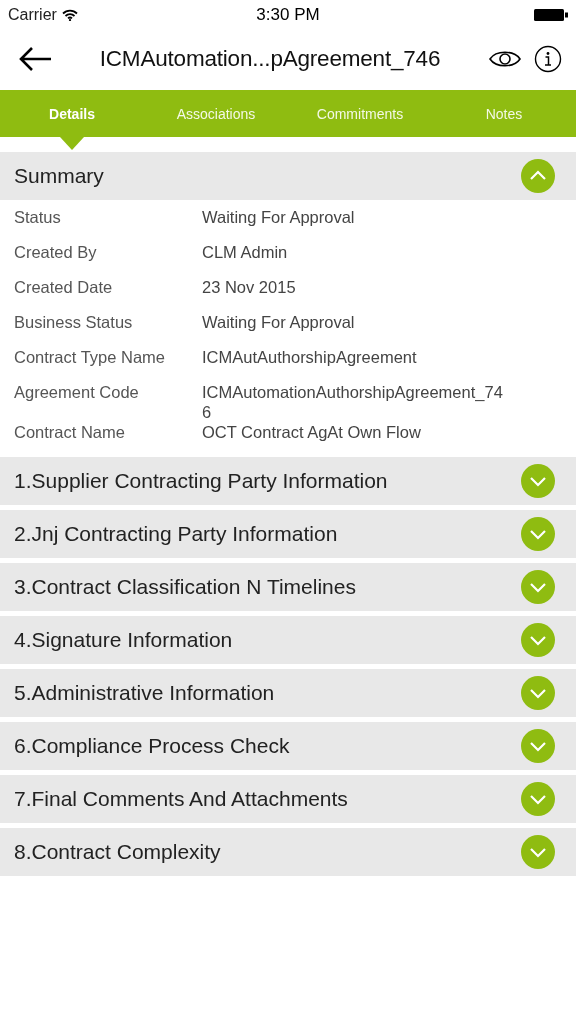 This screenshot has width=576, height=1024. Describe the element at coordinates (64, 287) in the screenshot. I see `field-label: Created Date` at that location.